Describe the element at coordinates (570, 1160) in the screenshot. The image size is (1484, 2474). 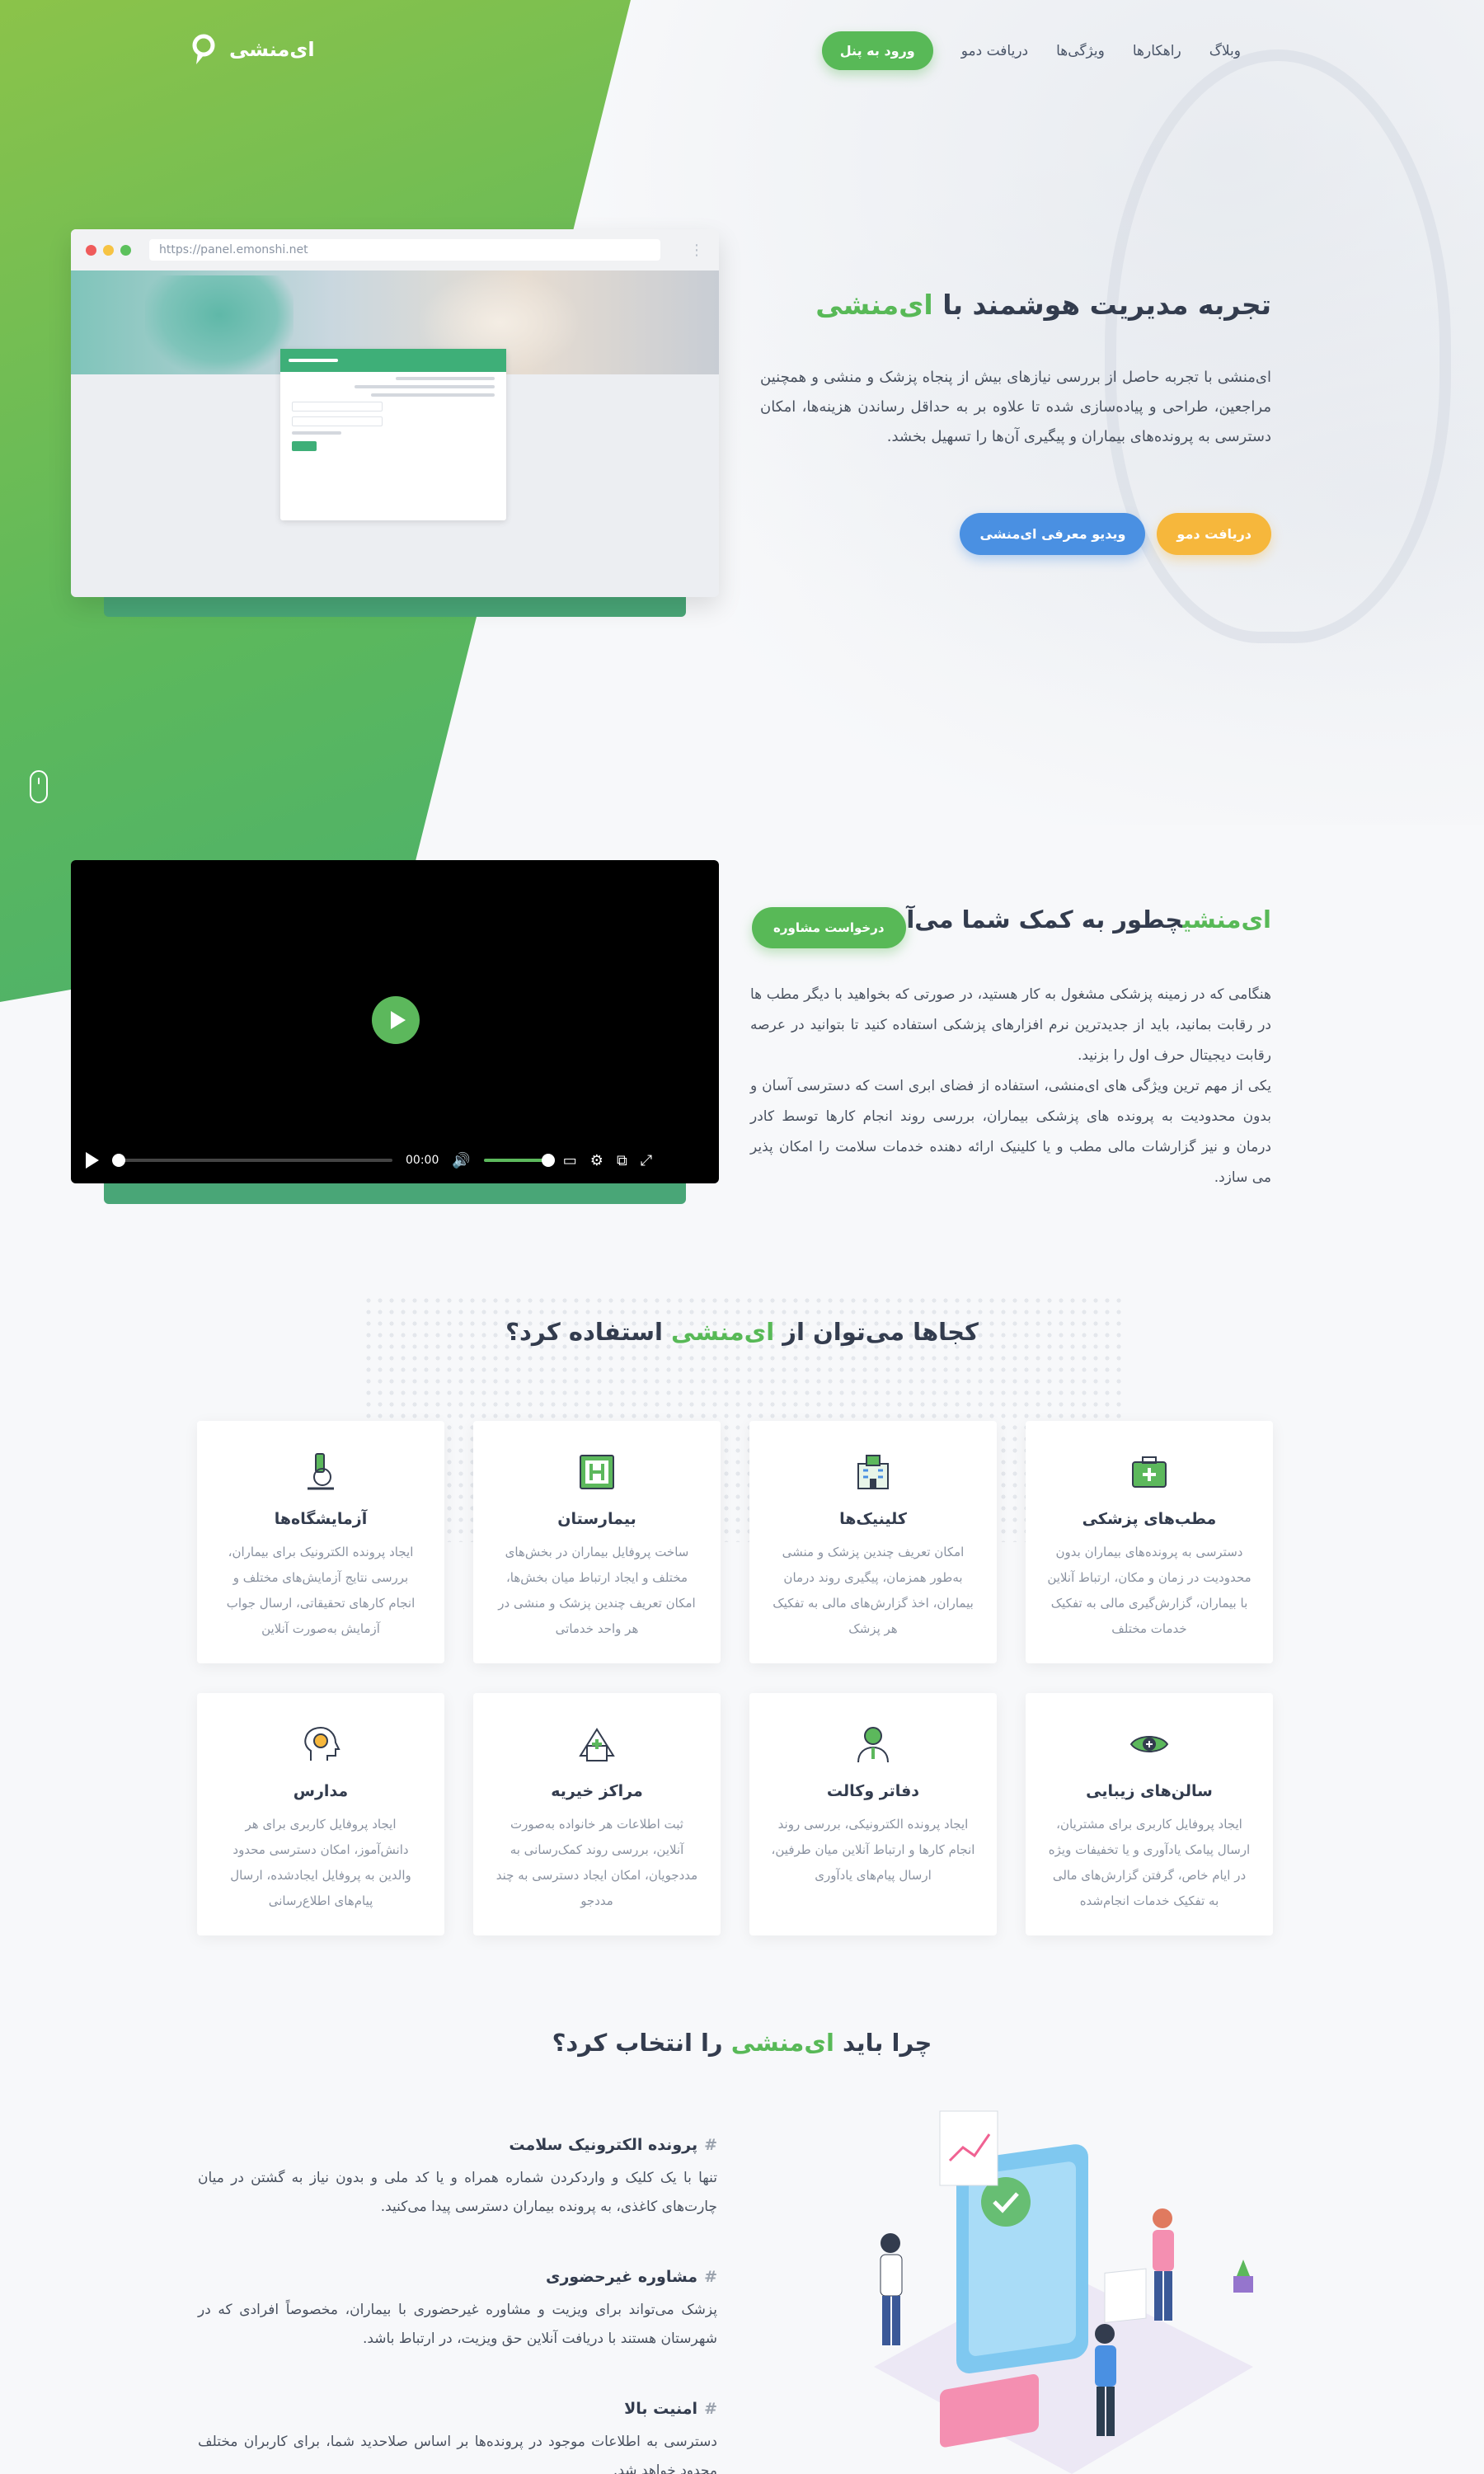
I see `captions-icon: ▭` at that location.